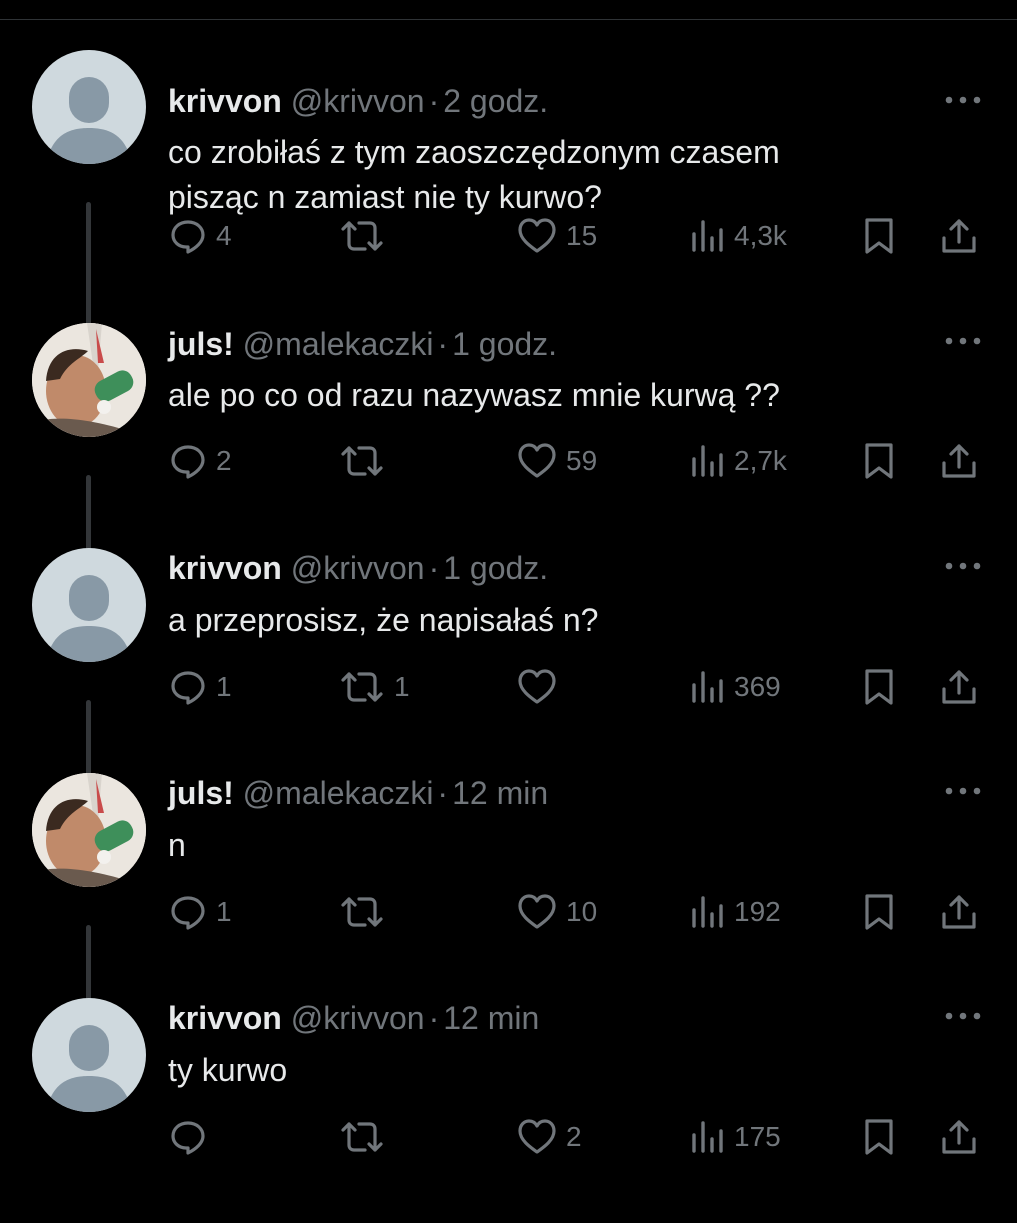  Describe the element at coordinates (383, 620) in the screenshot. I see `tweet-text: a przeprosisz, że napisałaś n?` at that location.